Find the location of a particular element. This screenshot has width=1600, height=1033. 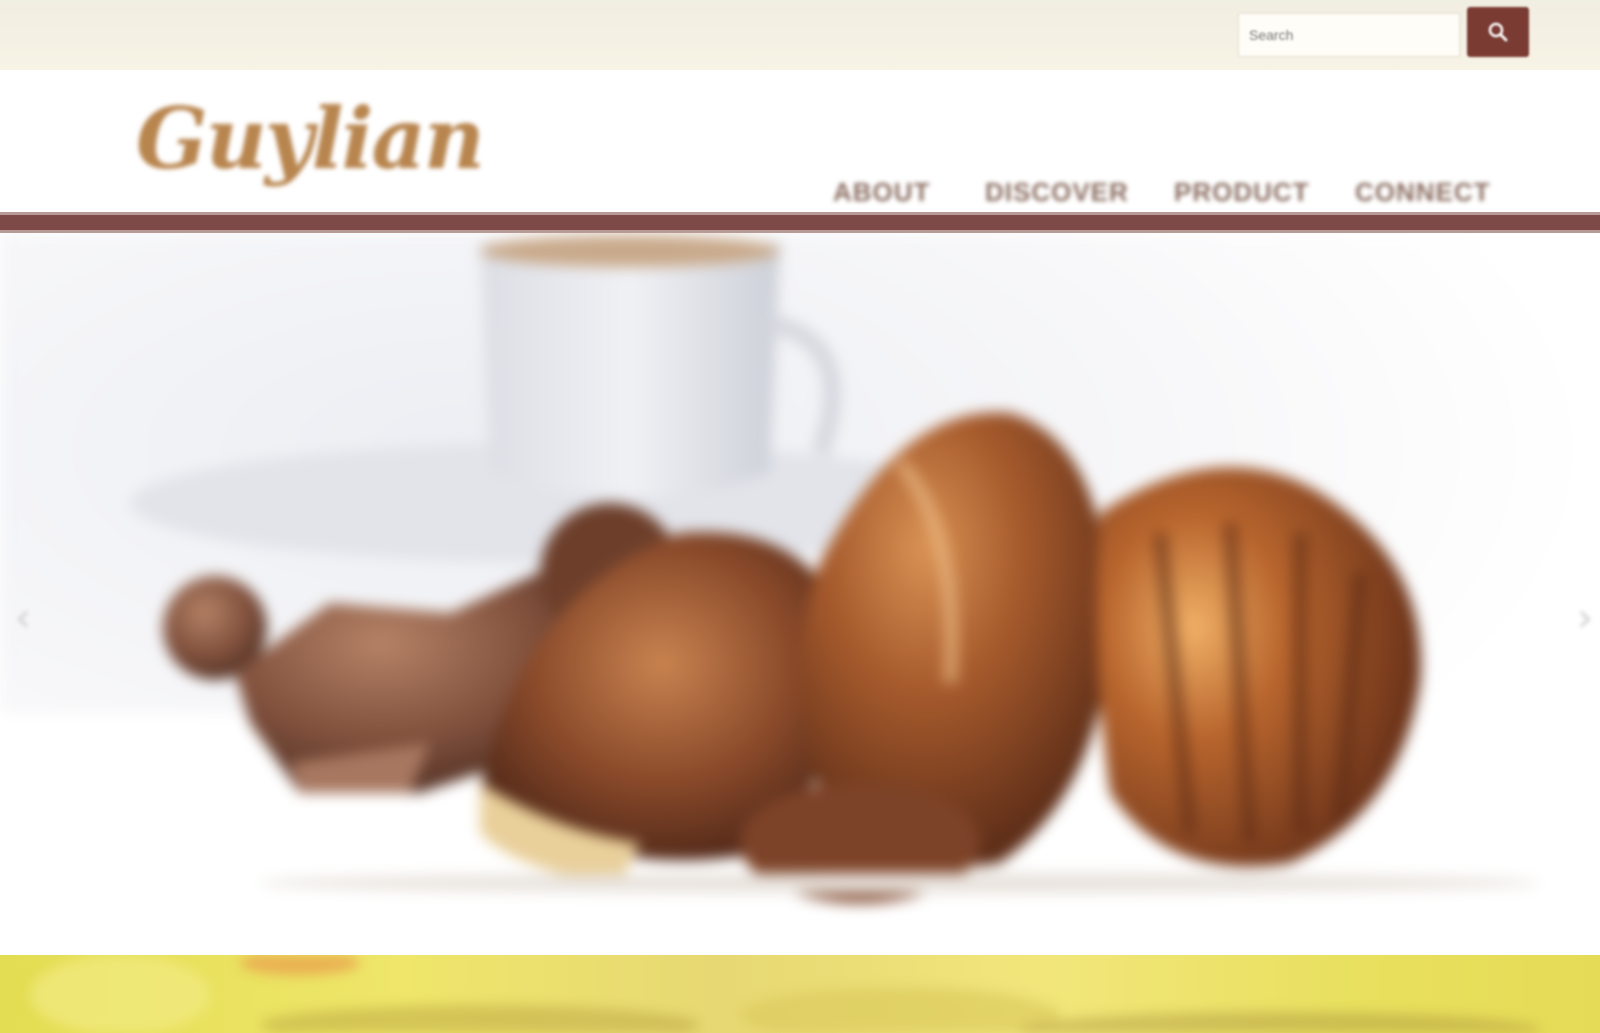

slider-prev-button: ‹ is located at coordinates (23, 618).